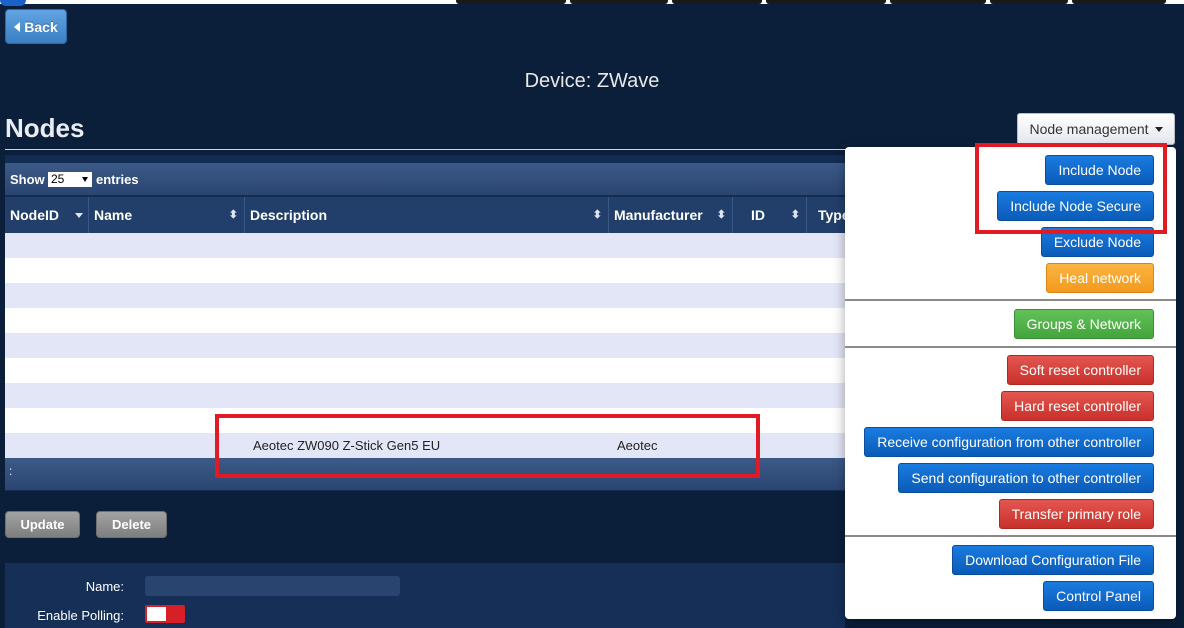 The width and height of the screenshot is (1184, 628). Describe the element at coordinates (80, 615) in the screenshot. I see `polling-label: Enable Polling:` at that location.